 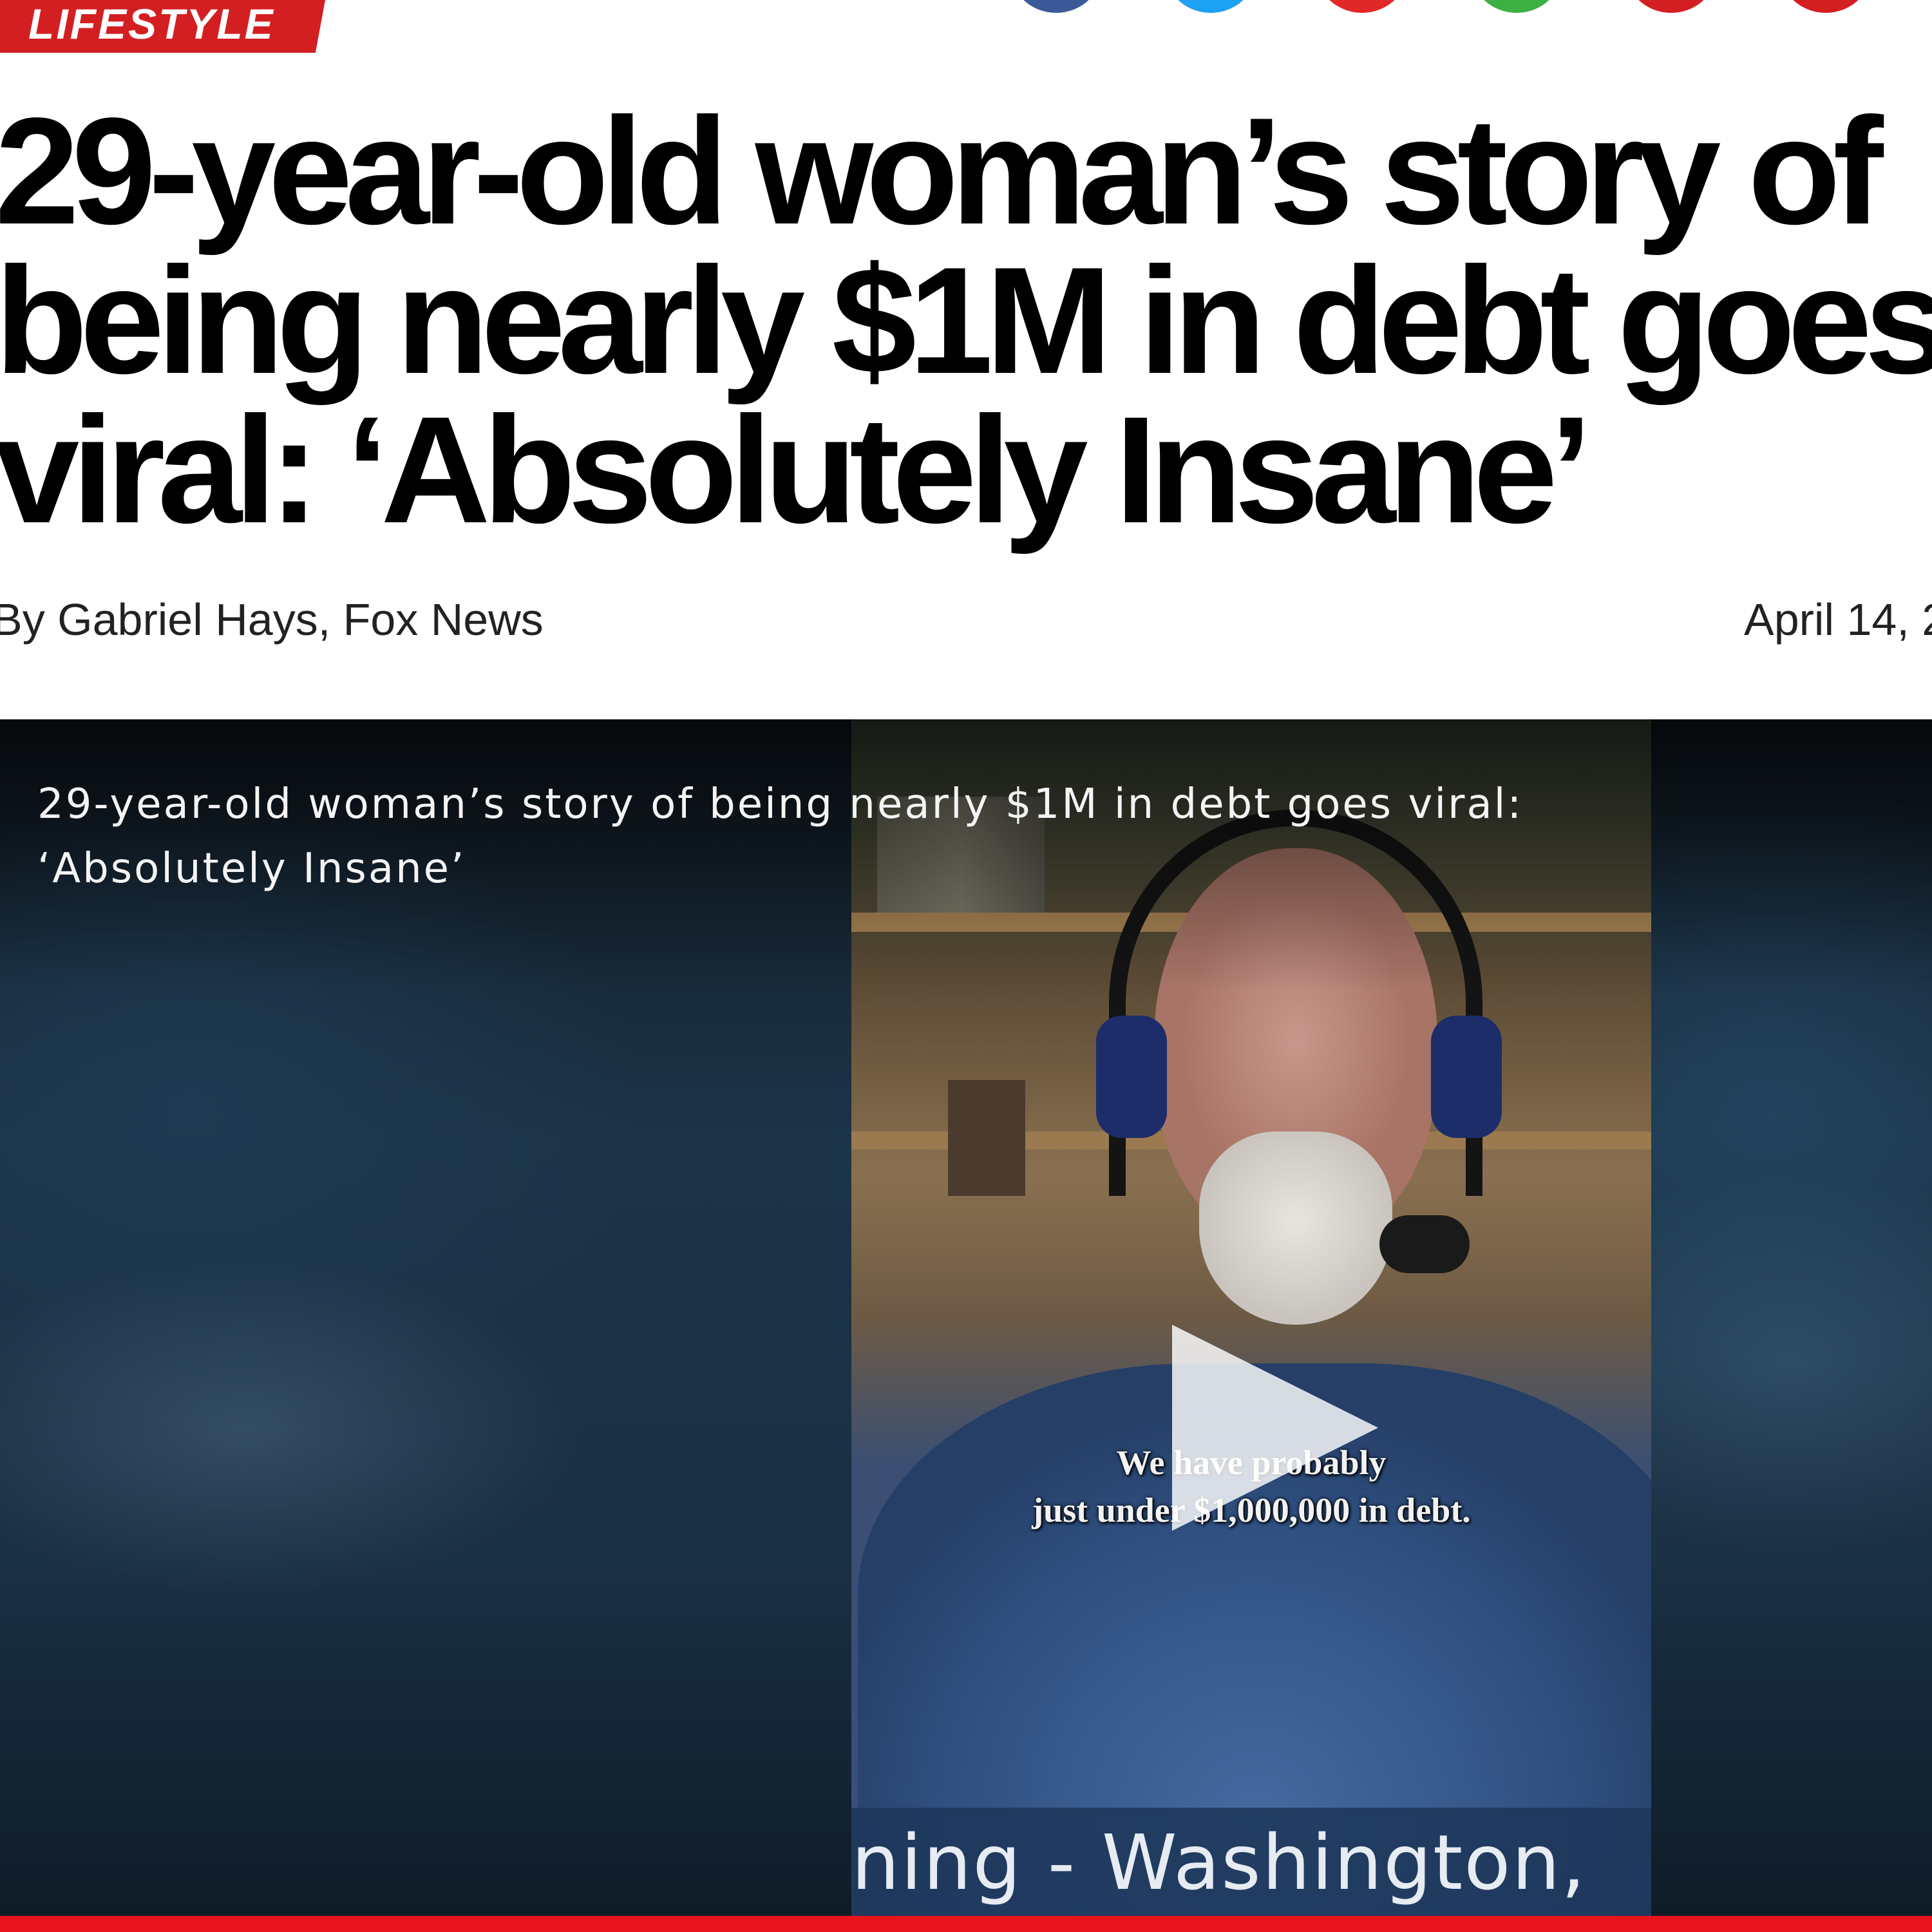 I want to click on video-progress-bar, so click(x=966, y=1924).